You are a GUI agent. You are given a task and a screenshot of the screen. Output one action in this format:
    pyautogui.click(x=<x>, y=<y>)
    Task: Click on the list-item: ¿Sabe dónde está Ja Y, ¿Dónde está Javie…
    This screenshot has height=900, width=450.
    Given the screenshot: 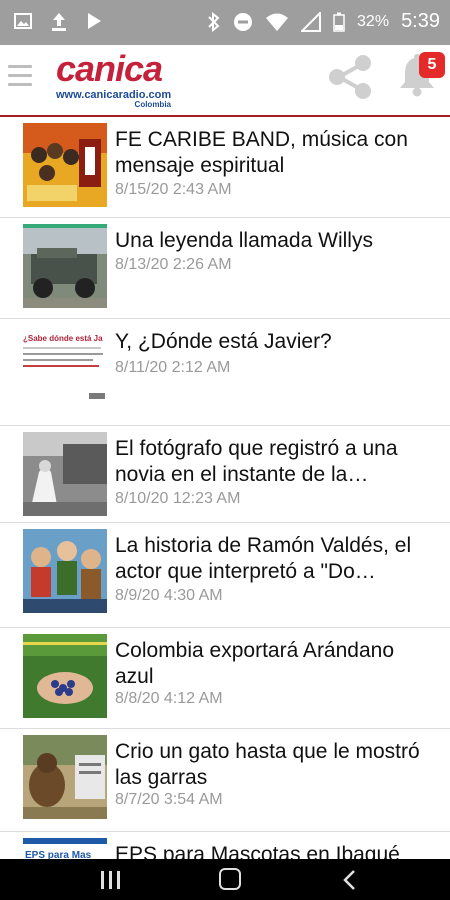 What is the action you would take?
    pyautogui.click(x=225, y=372)
    